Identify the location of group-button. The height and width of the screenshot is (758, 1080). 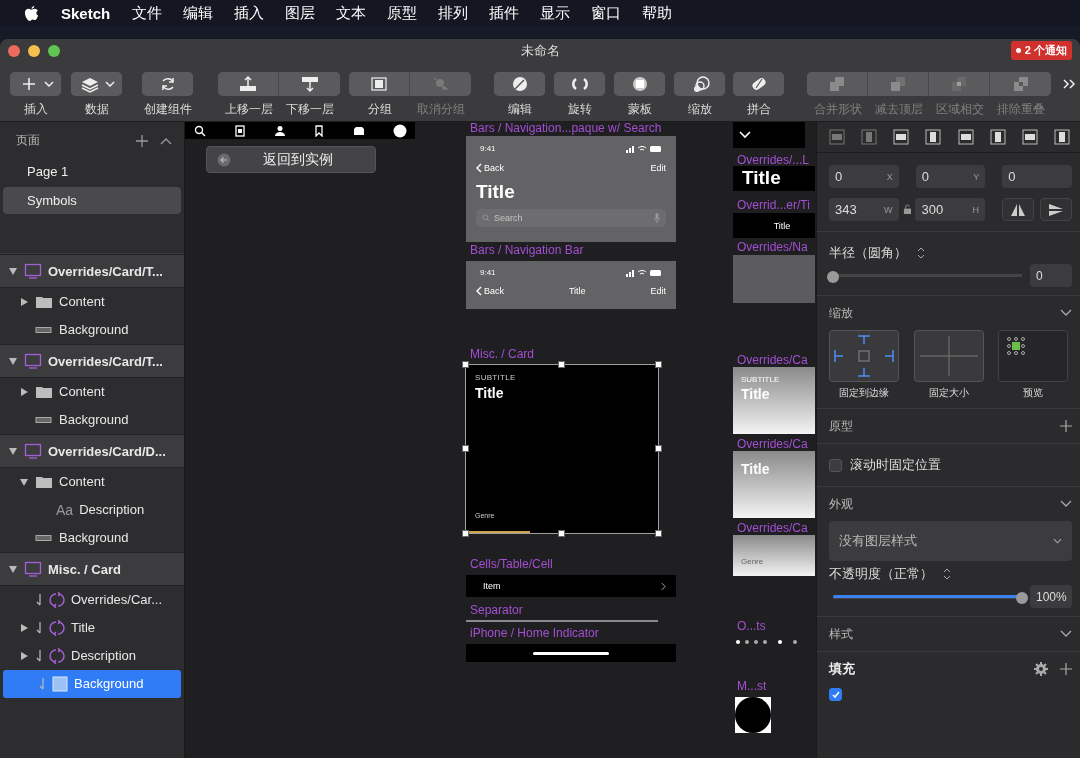
(379, 84).